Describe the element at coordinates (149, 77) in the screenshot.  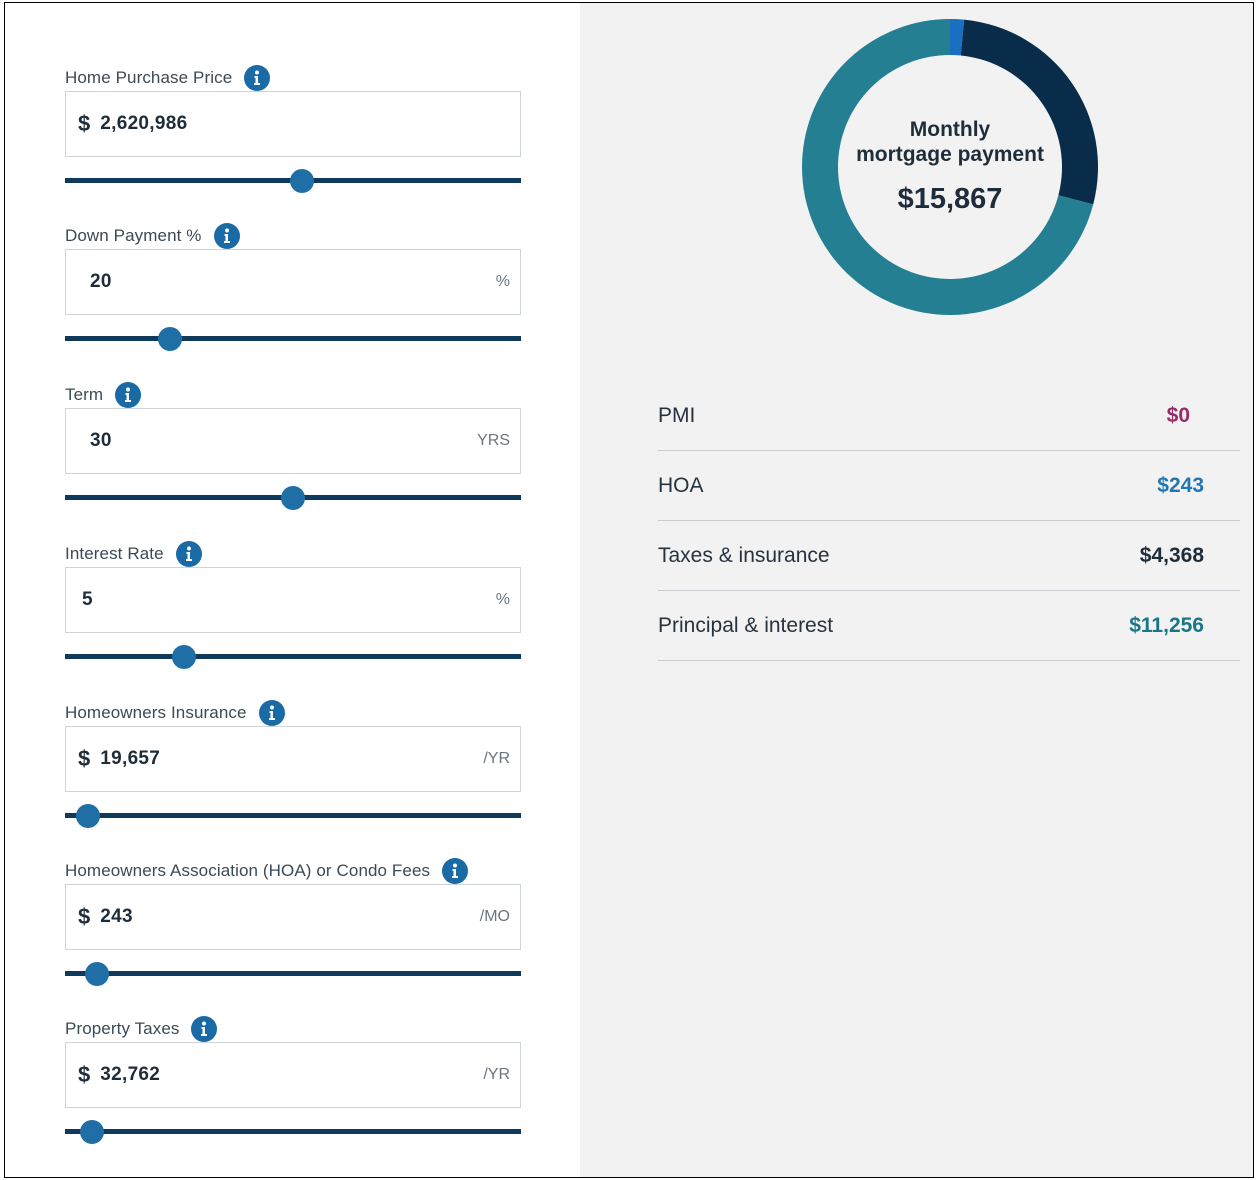
I see `home-price-label: Home Purchase Price` at that location.